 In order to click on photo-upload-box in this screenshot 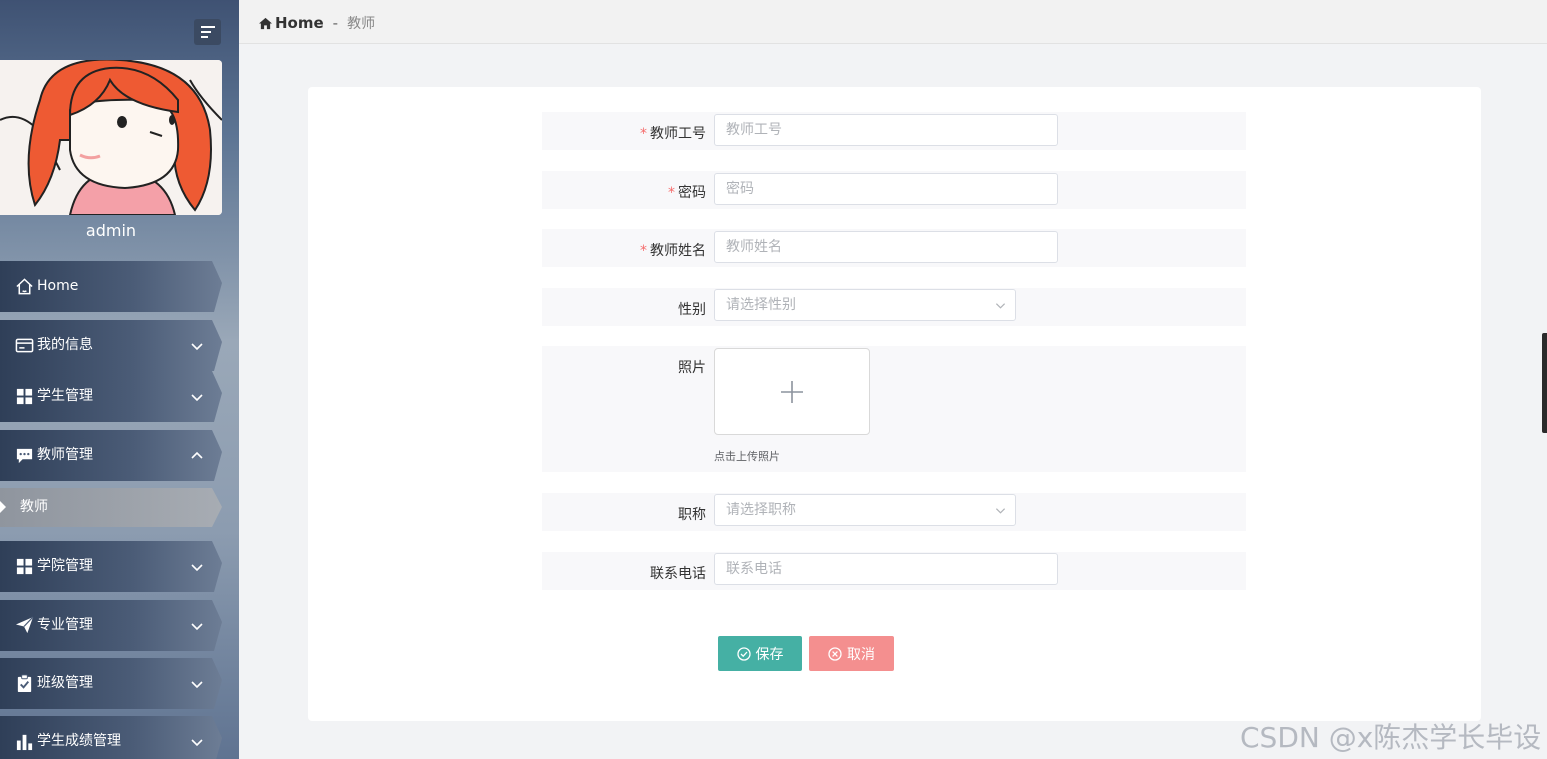, I will do `click(792, 391)`.